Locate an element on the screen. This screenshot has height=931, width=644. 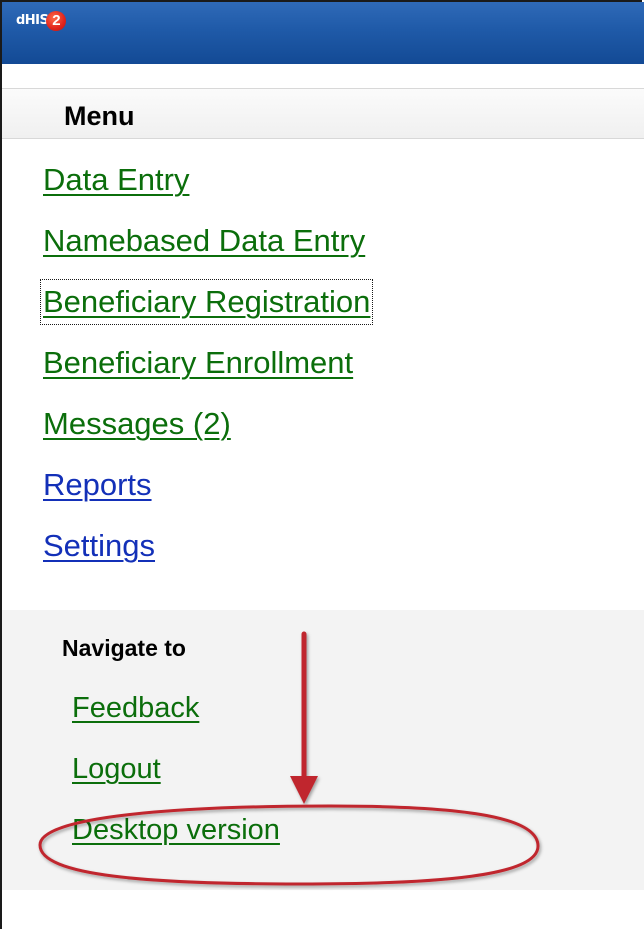
nav-item: Feedback is located at coordinates (176, 718).